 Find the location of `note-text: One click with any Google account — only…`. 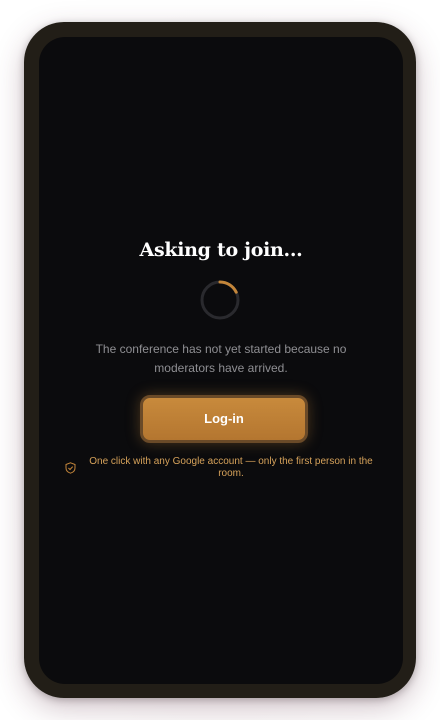

note-text: One click with any Google account — only… is located at coordinates (231, 467).